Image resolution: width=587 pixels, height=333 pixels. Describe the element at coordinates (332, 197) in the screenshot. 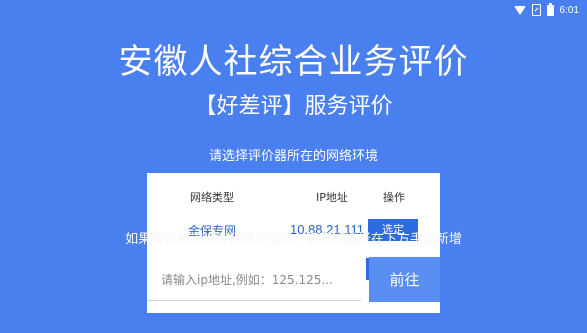

I see `header-ip-address: IP地址` at that location.